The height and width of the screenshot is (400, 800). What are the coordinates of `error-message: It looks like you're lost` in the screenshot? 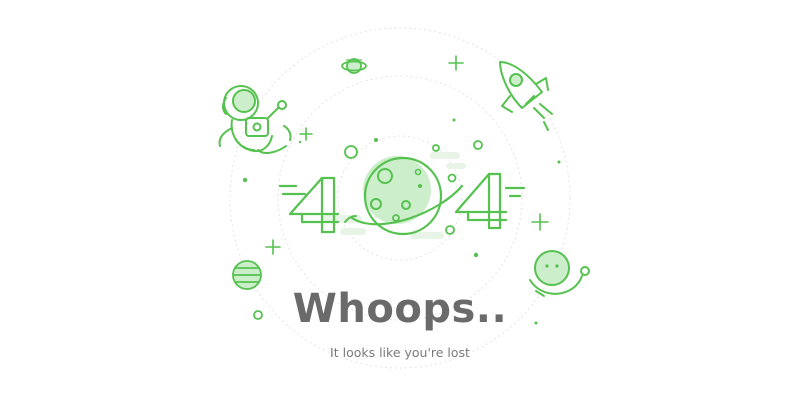 It's located at (400, 352).